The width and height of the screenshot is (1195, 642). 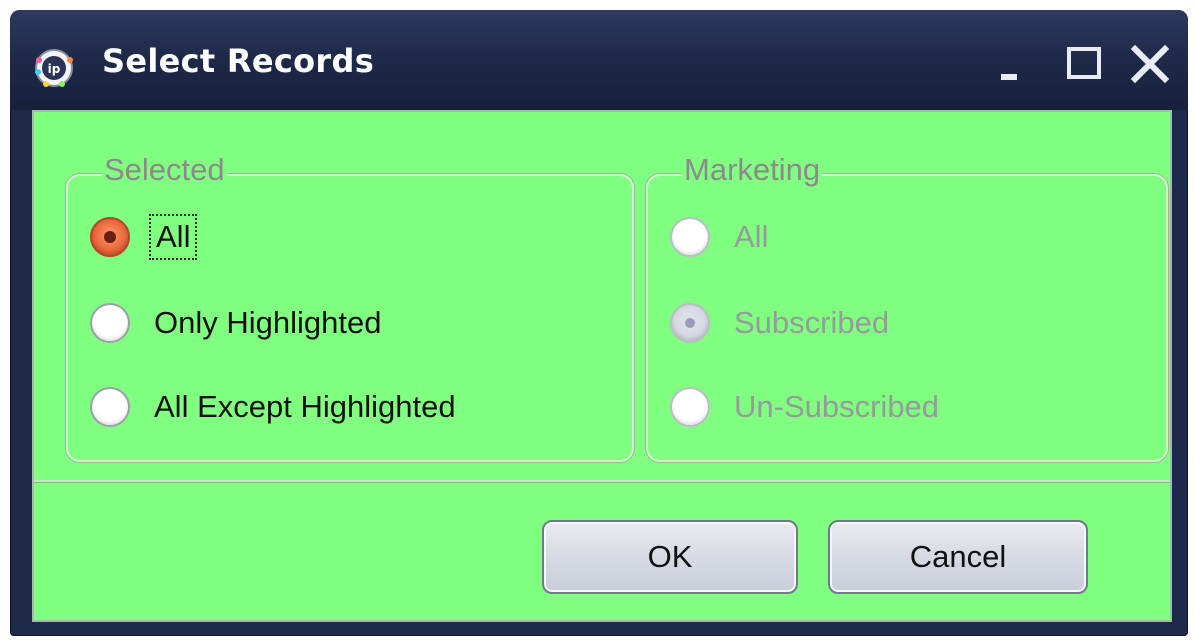 I want to click on marketing-group-legend: Marketing, so click(x=752, y=170).